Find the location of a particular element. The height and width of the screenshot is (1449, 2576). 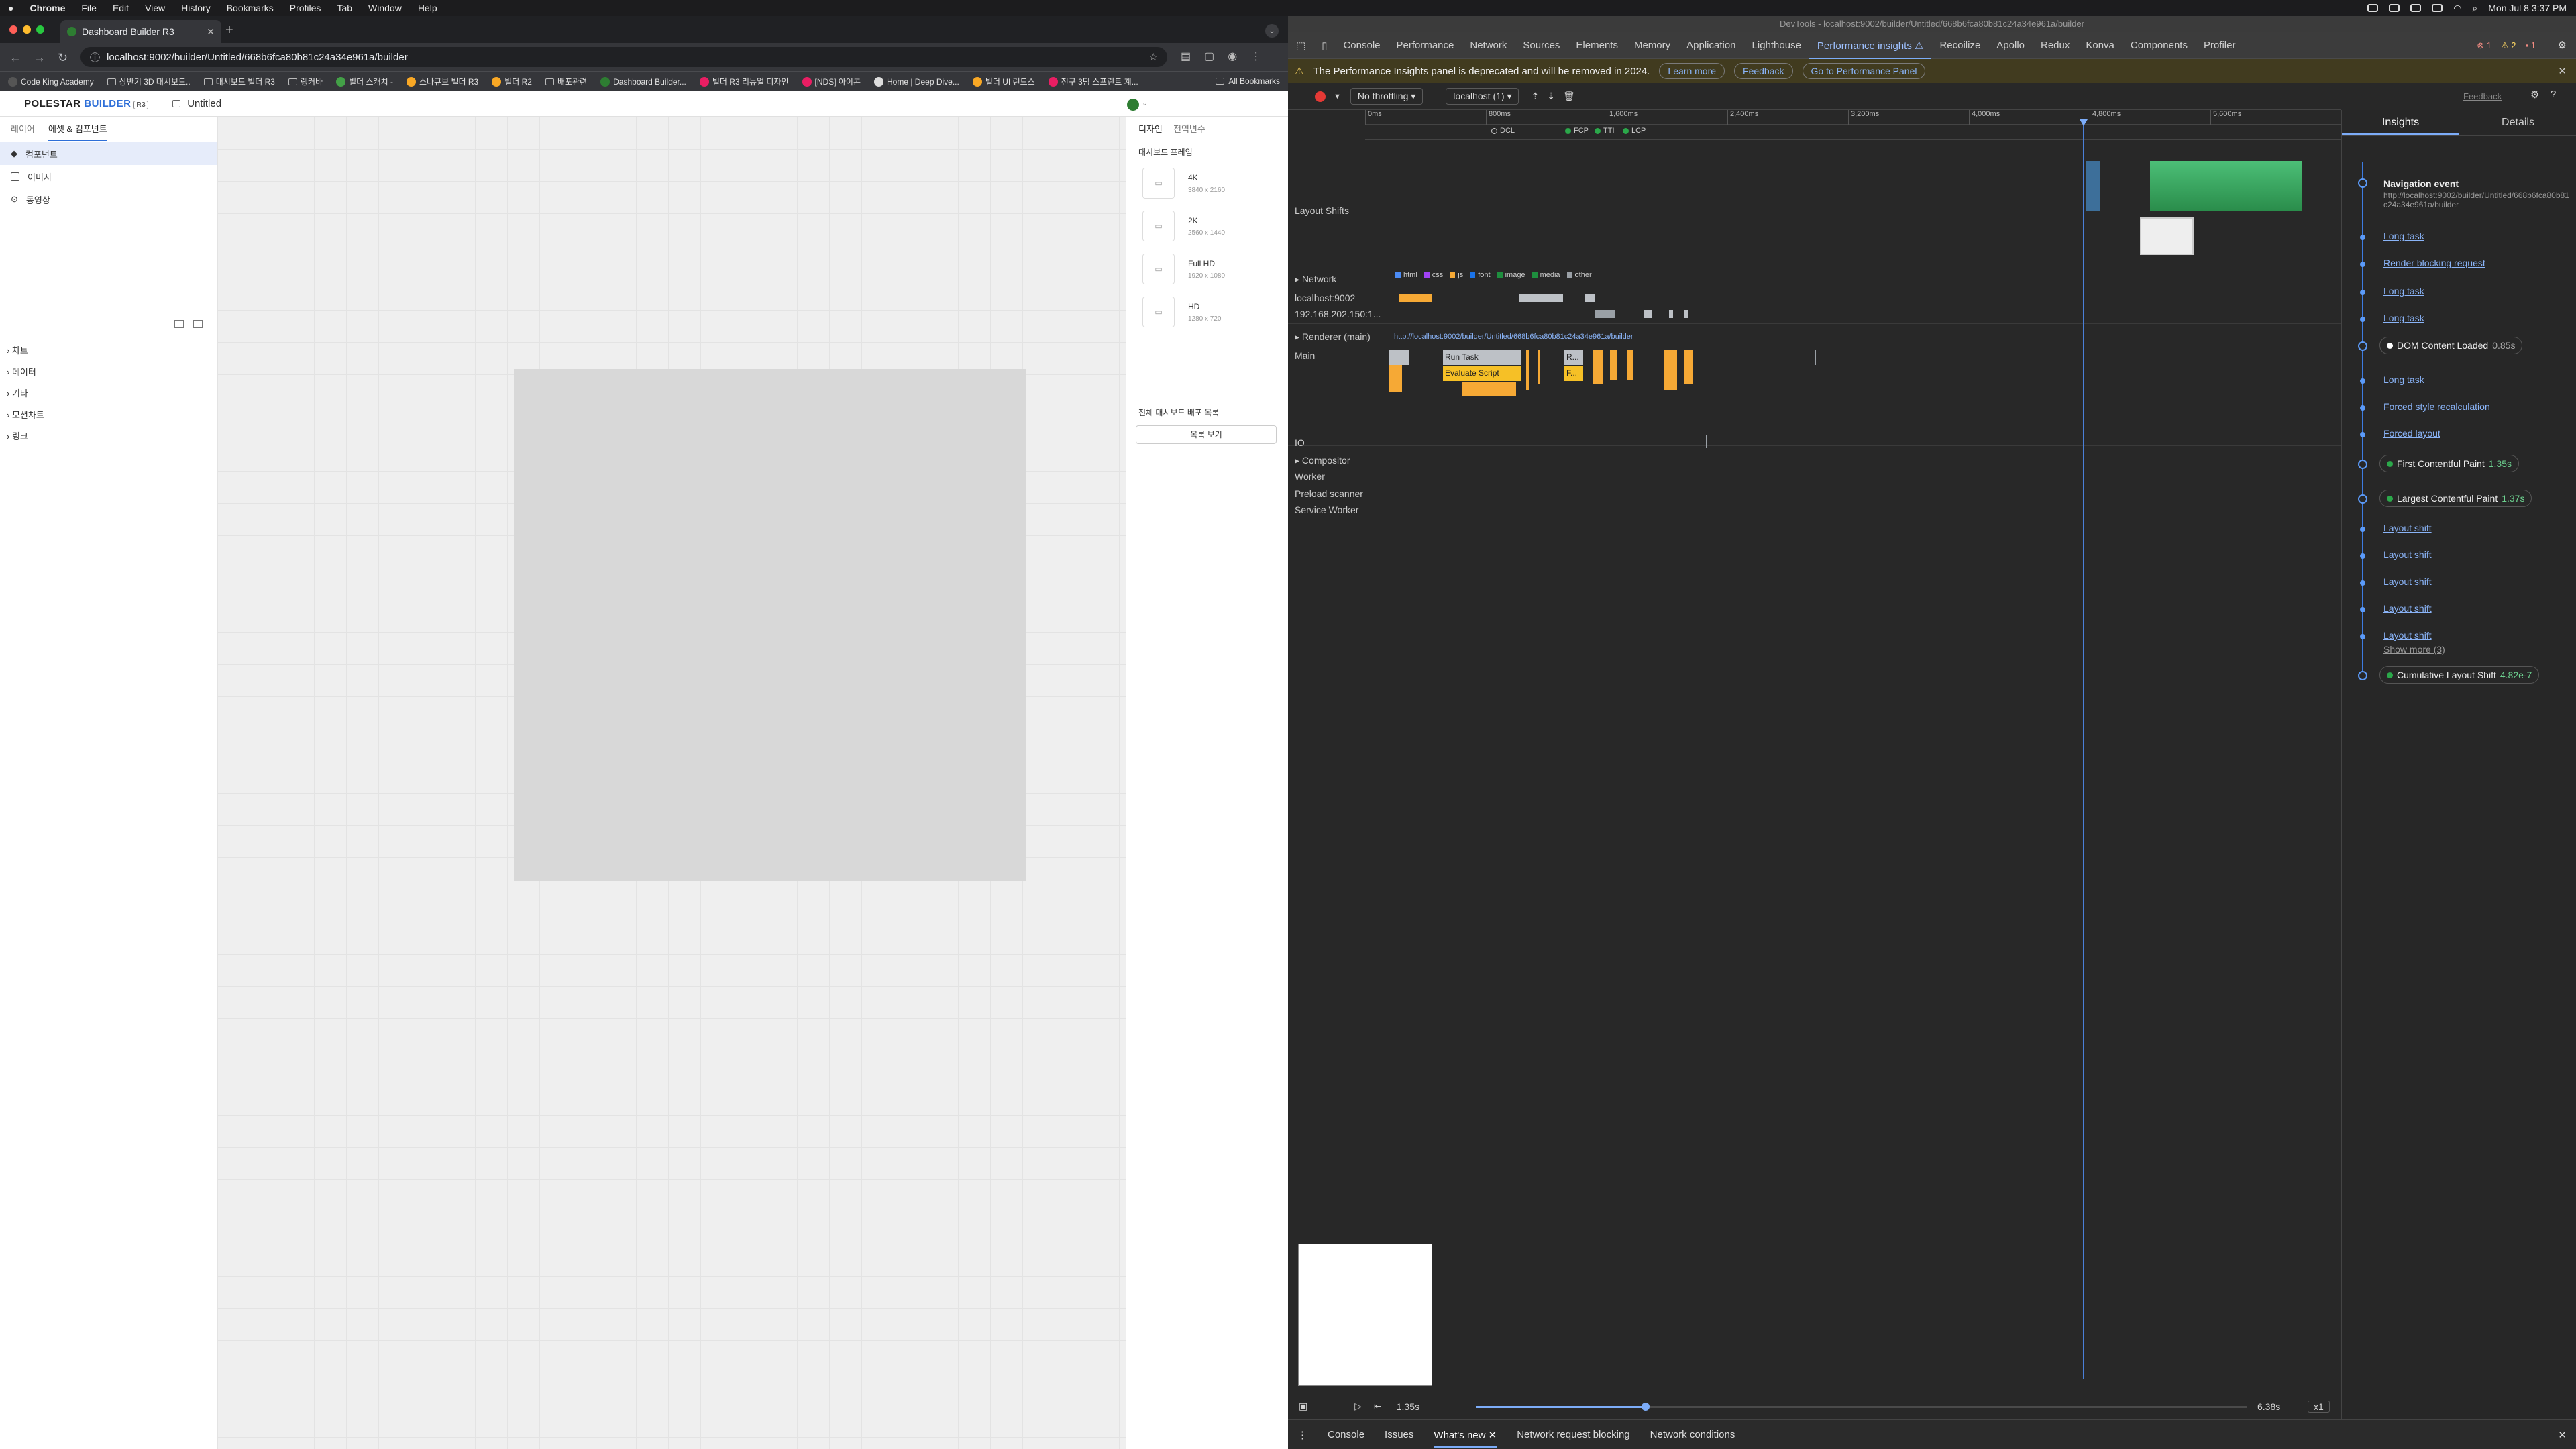

layout-shift-marker is located at coordinates (2093, 186).